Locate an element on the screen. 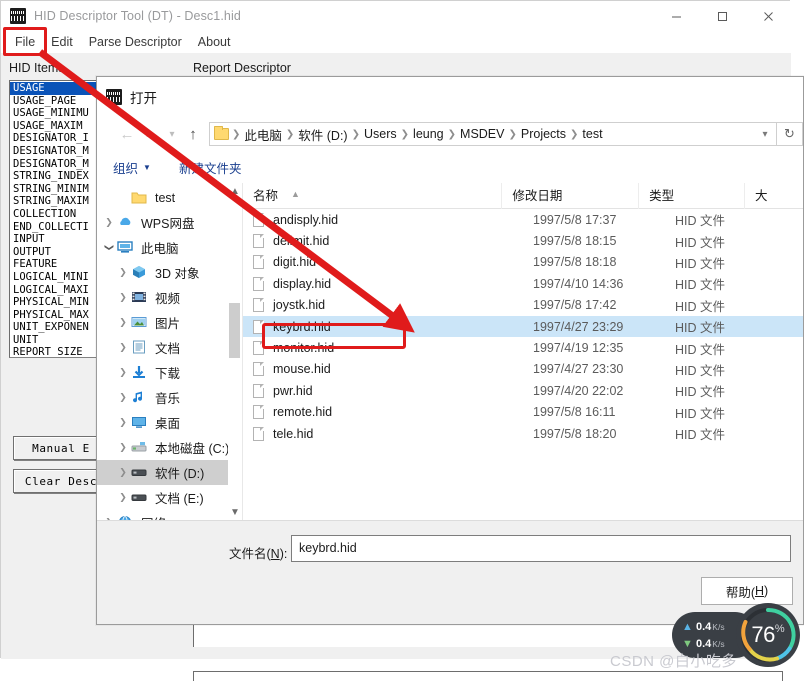 This screenshot has height=681, width=804. sidebar-item-7: ❯ 下载 is located at coordinates (169, 372).